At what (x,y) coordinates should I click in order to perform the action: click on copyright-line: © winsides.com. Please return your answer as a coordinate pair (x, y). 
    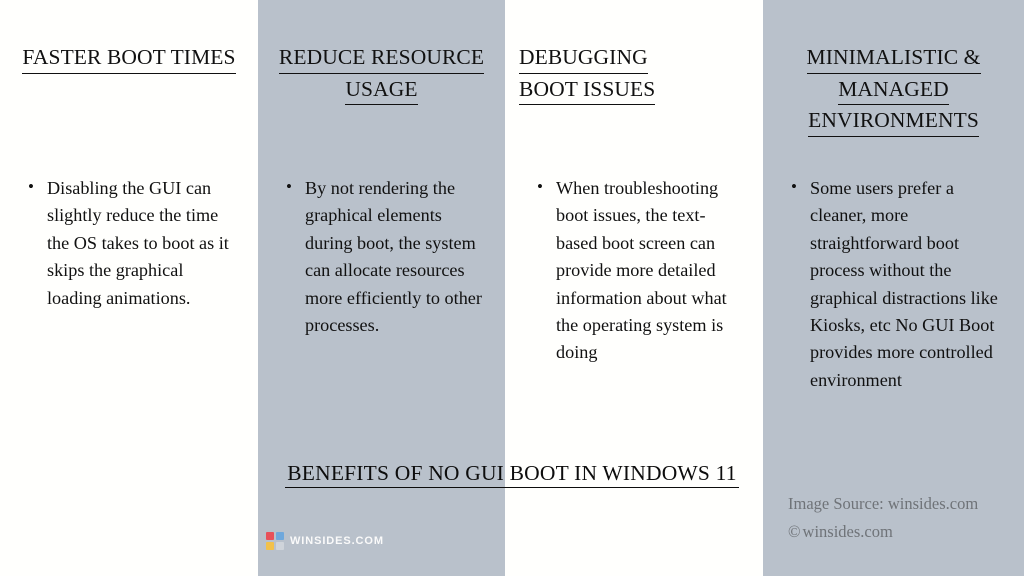
    Looking at the image, I should click on (883, 532).